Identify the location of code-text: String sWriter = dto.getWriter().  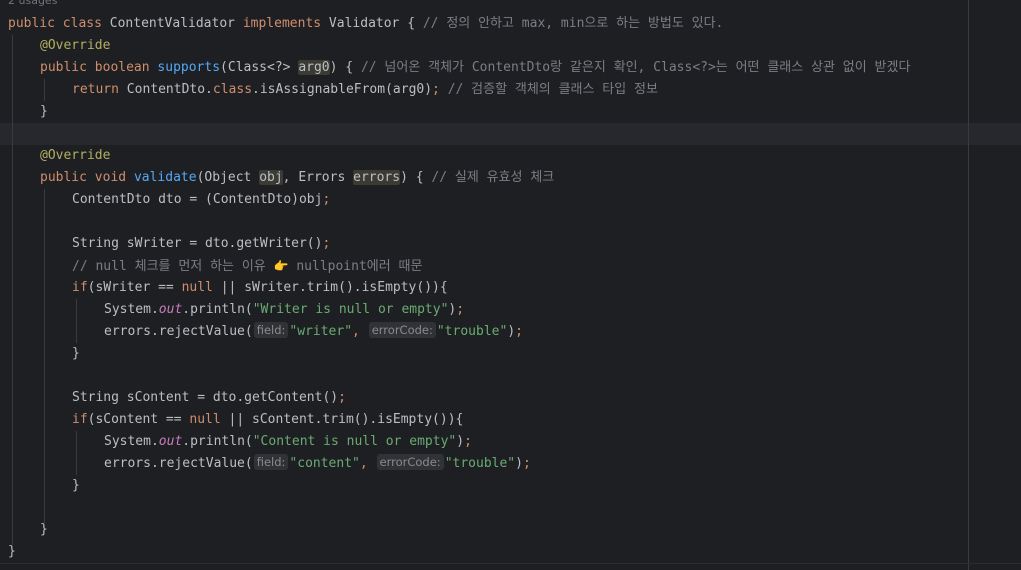
(197, 243).